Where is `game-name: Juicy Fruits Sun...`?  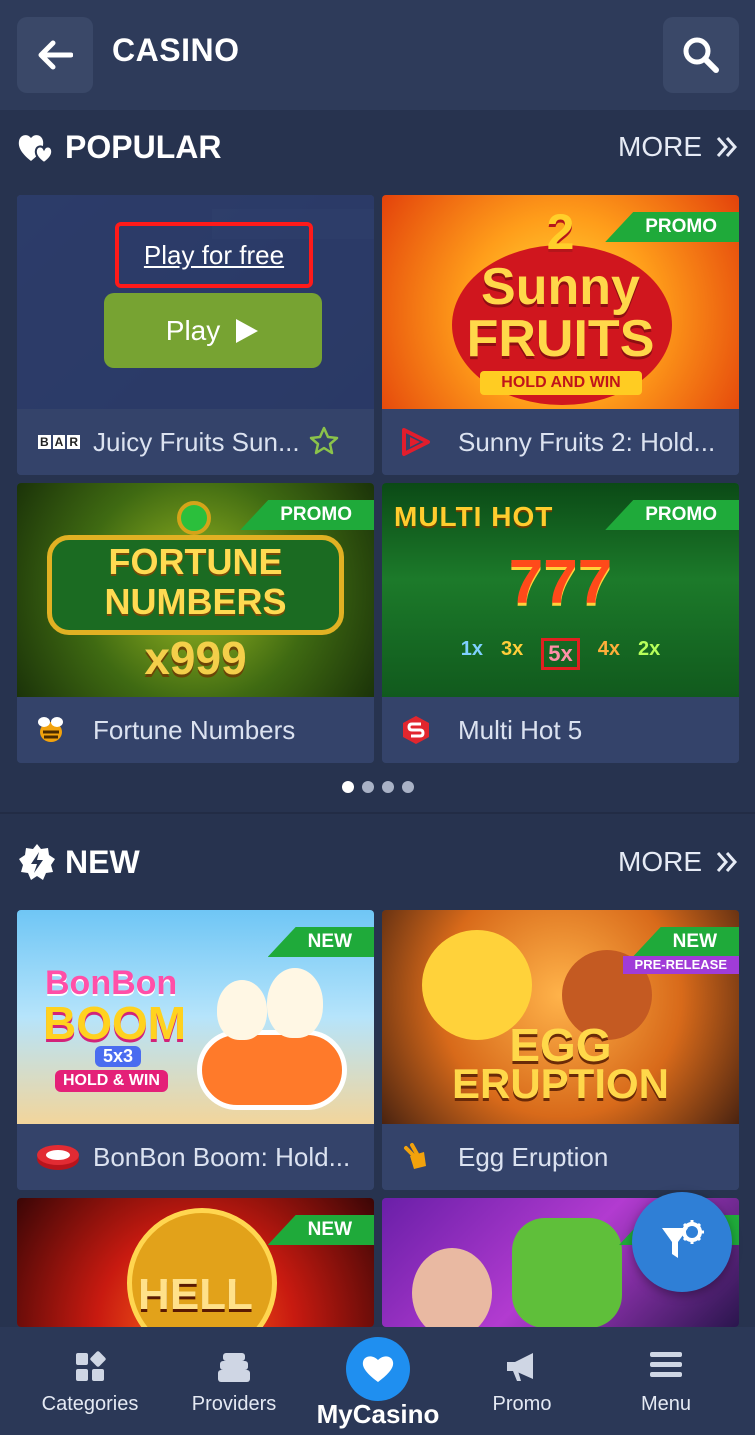
game-name: Juicy Fruits Sun... is located at coordinates (196, 442).